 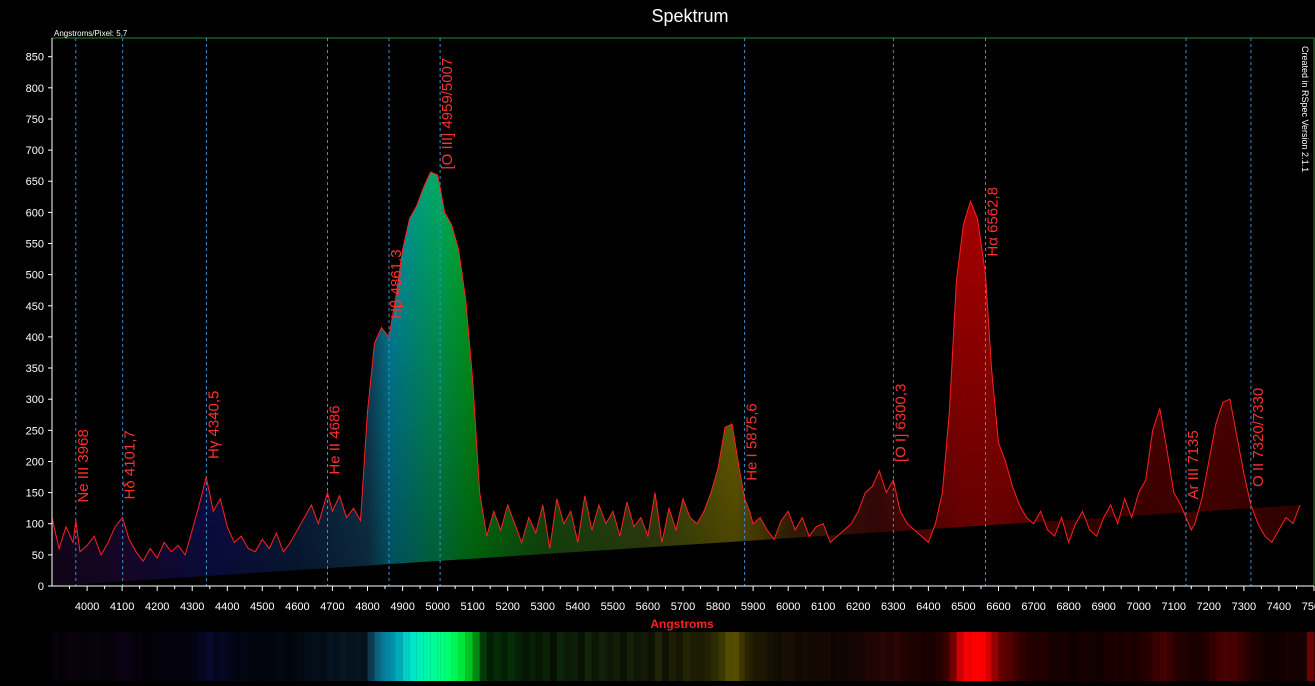 I want to click on marker-label: Hα 6562,8, so click(x=993, y=222).